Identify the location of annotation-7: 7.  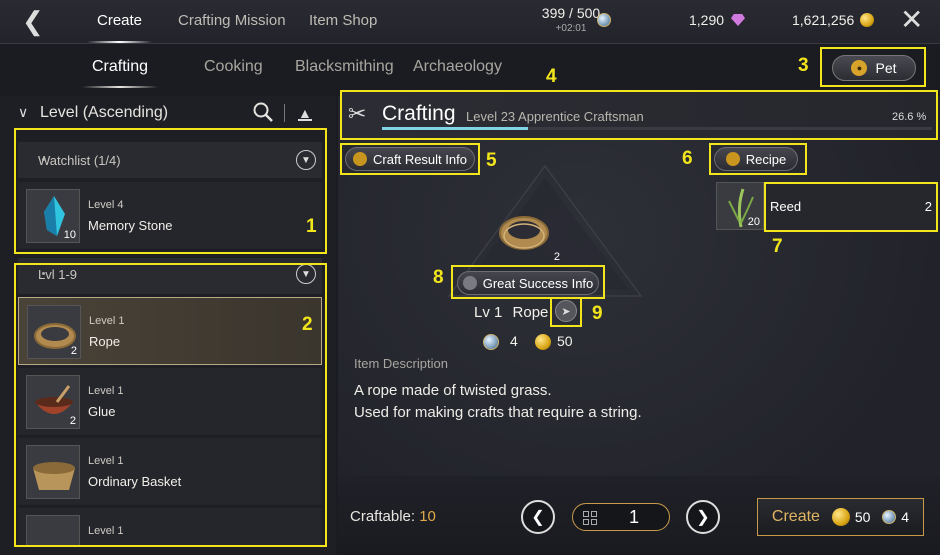
(777, 246).